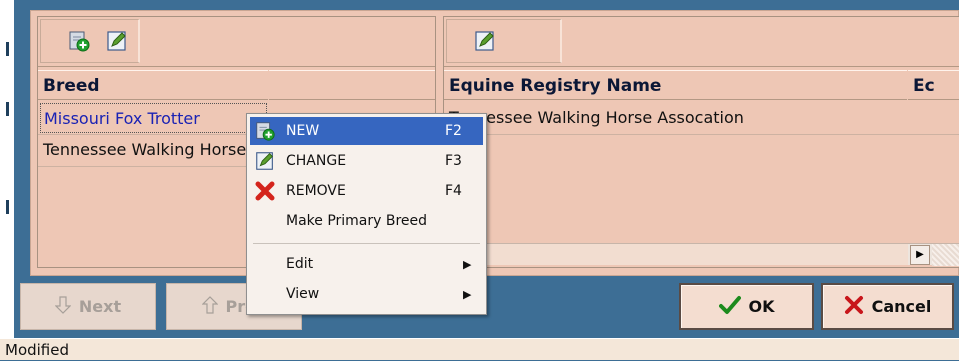 The height and width of the screenshot is (361, 959). I want to click on breed-grid-toolbar, so click(236, 42).